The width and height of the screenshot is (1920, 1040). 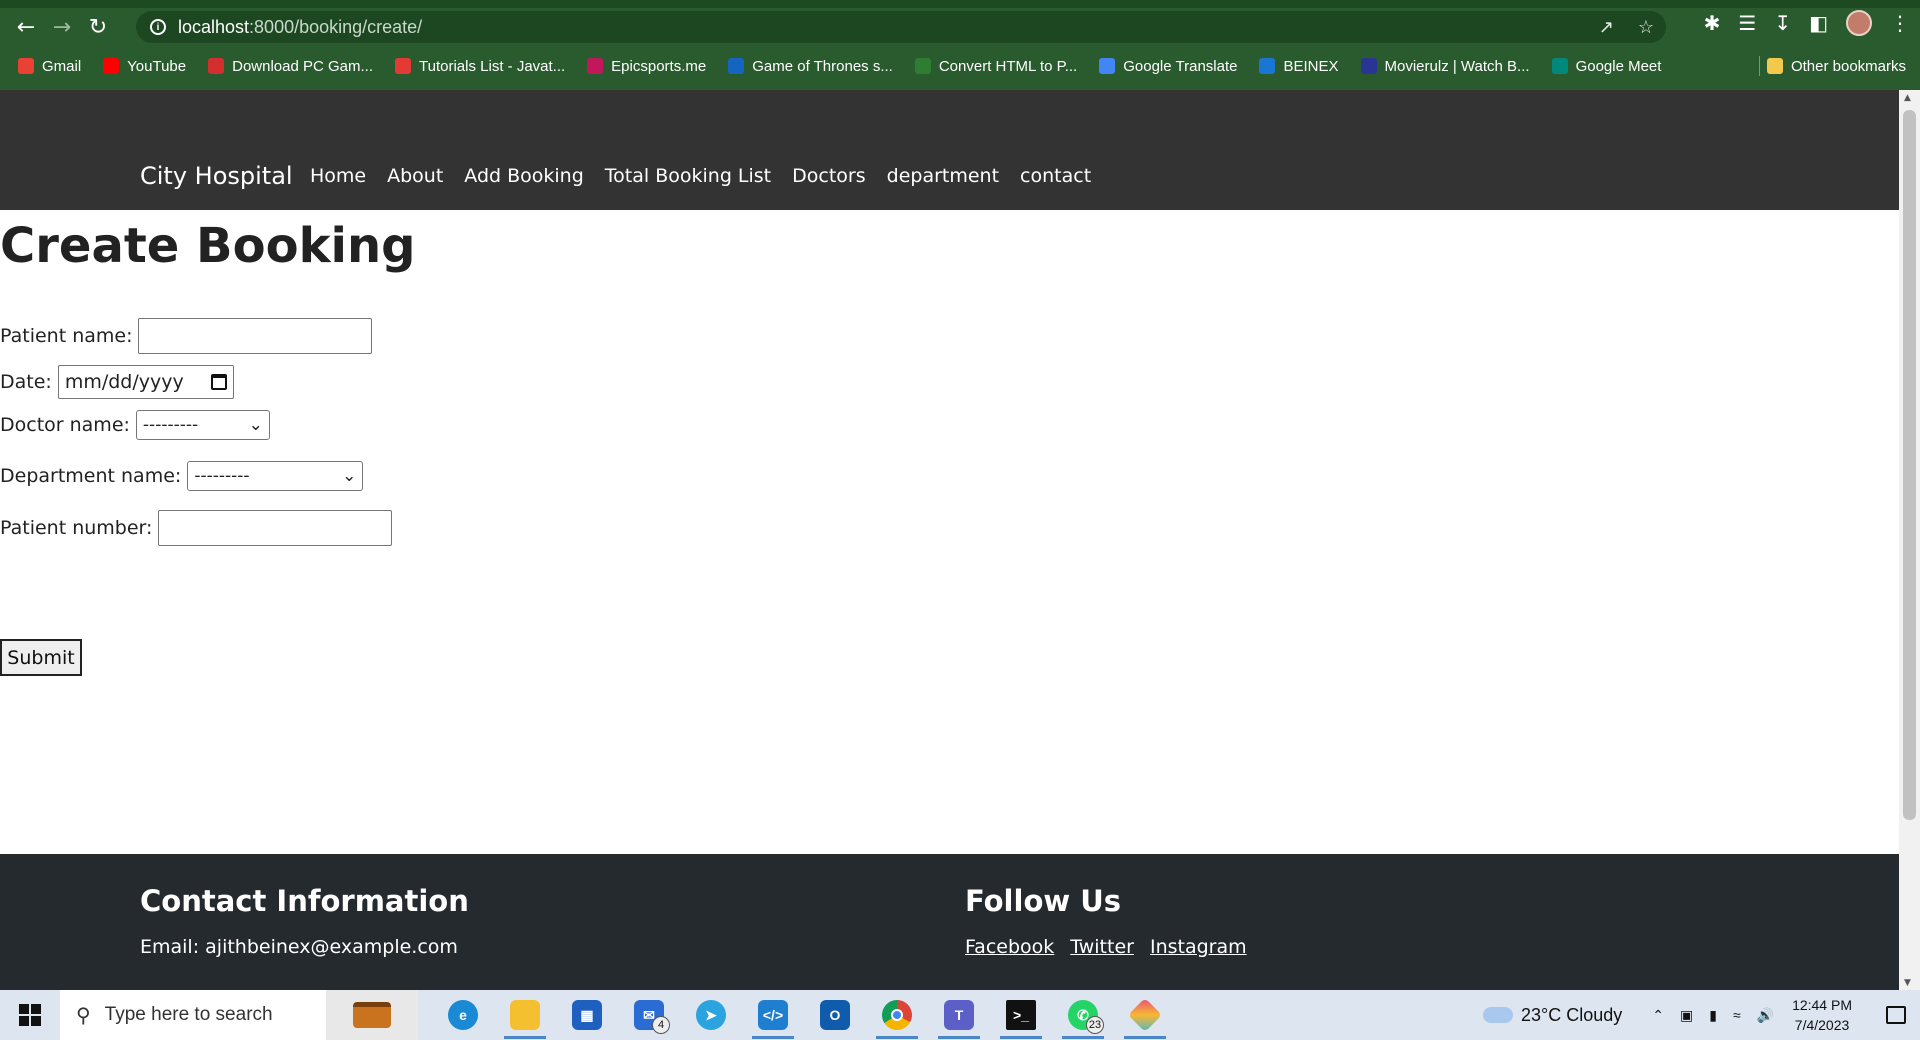 I want to click on edge-app: e, so click(x=463, y=1015).